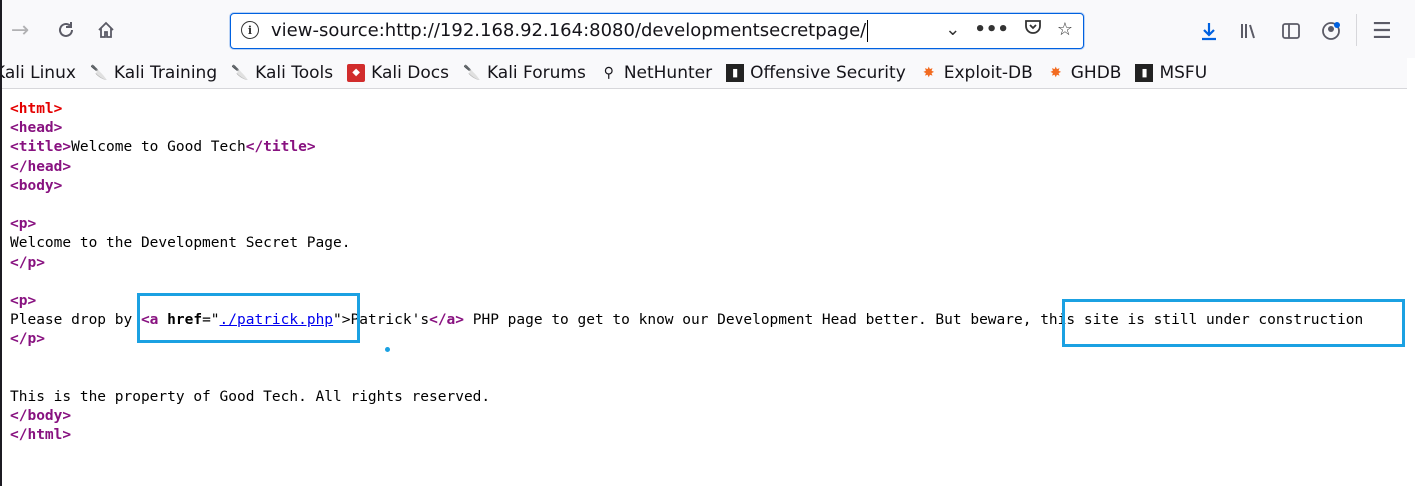 The height and width of the screenshot is (486, 1415). What do you see at coordinates (387, 349) in the screenshot?
I see `annotation-dot` at bounding box center [387, 349].